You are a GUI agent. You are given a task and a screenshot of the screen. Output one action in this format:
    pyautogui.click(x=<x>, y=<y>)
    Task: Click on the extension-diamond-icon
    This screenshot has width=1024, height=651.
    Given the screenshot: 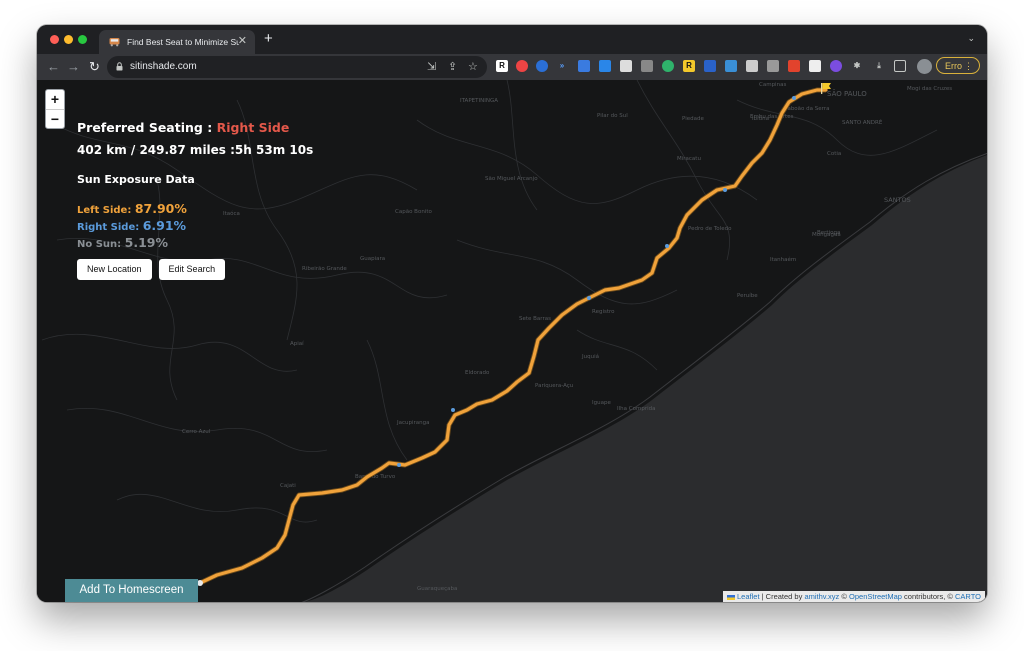 What is the action you would take?
    pyautogui.click(x=731, y=66)
    